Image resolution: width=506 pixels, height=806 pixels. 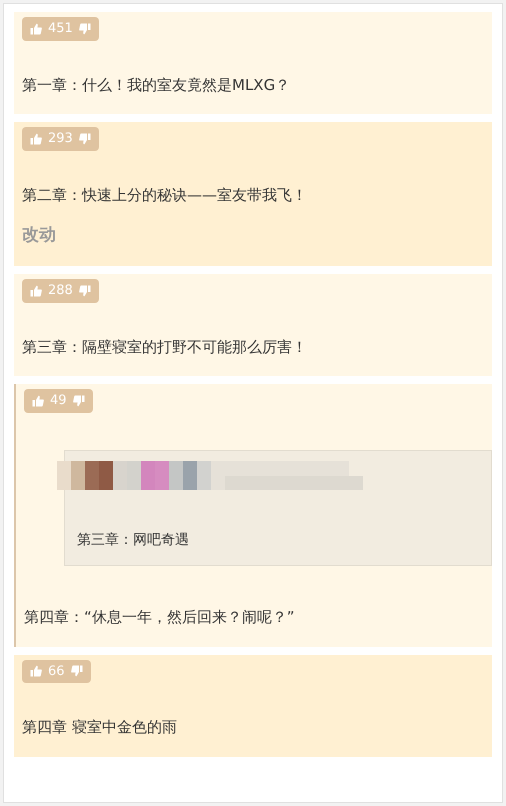 What do you see at coordinates (165, 195) in the screenshot?
I see `post-text: 第二章：快速上分的秘诀——室友带我飞！` at bounding box center [165, 195].